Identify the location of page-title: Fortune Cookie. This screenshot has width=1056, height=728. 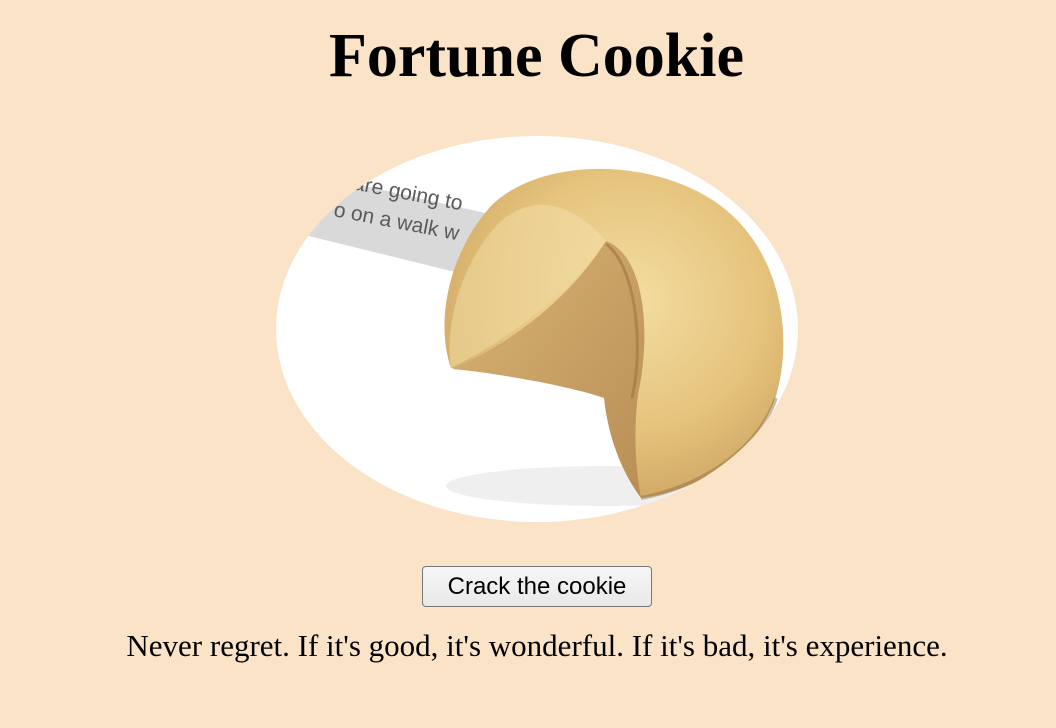
(536, 56).